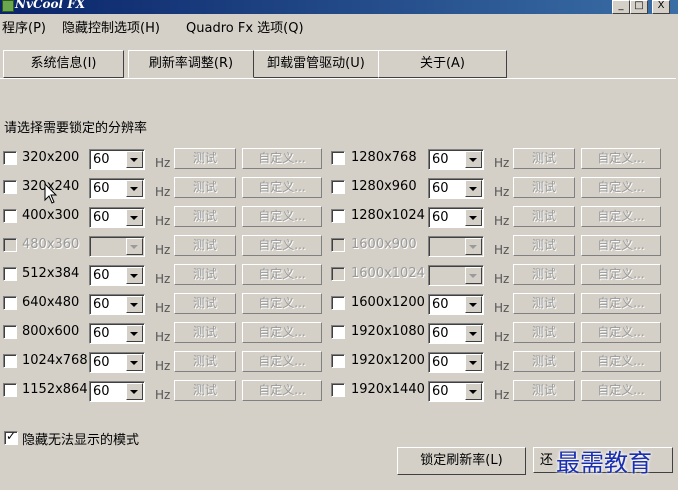  Describe the element at coordinates (51, 193) in the screenshot. I see `mouse-cursor-icon` at that location.